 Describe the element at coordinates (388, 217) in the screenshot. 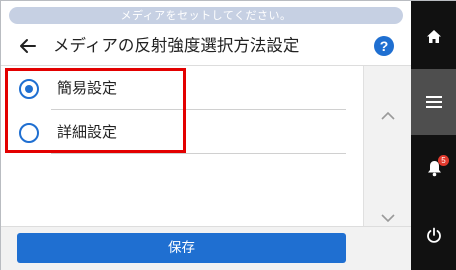

I see `chevron-down-icon` at that location.